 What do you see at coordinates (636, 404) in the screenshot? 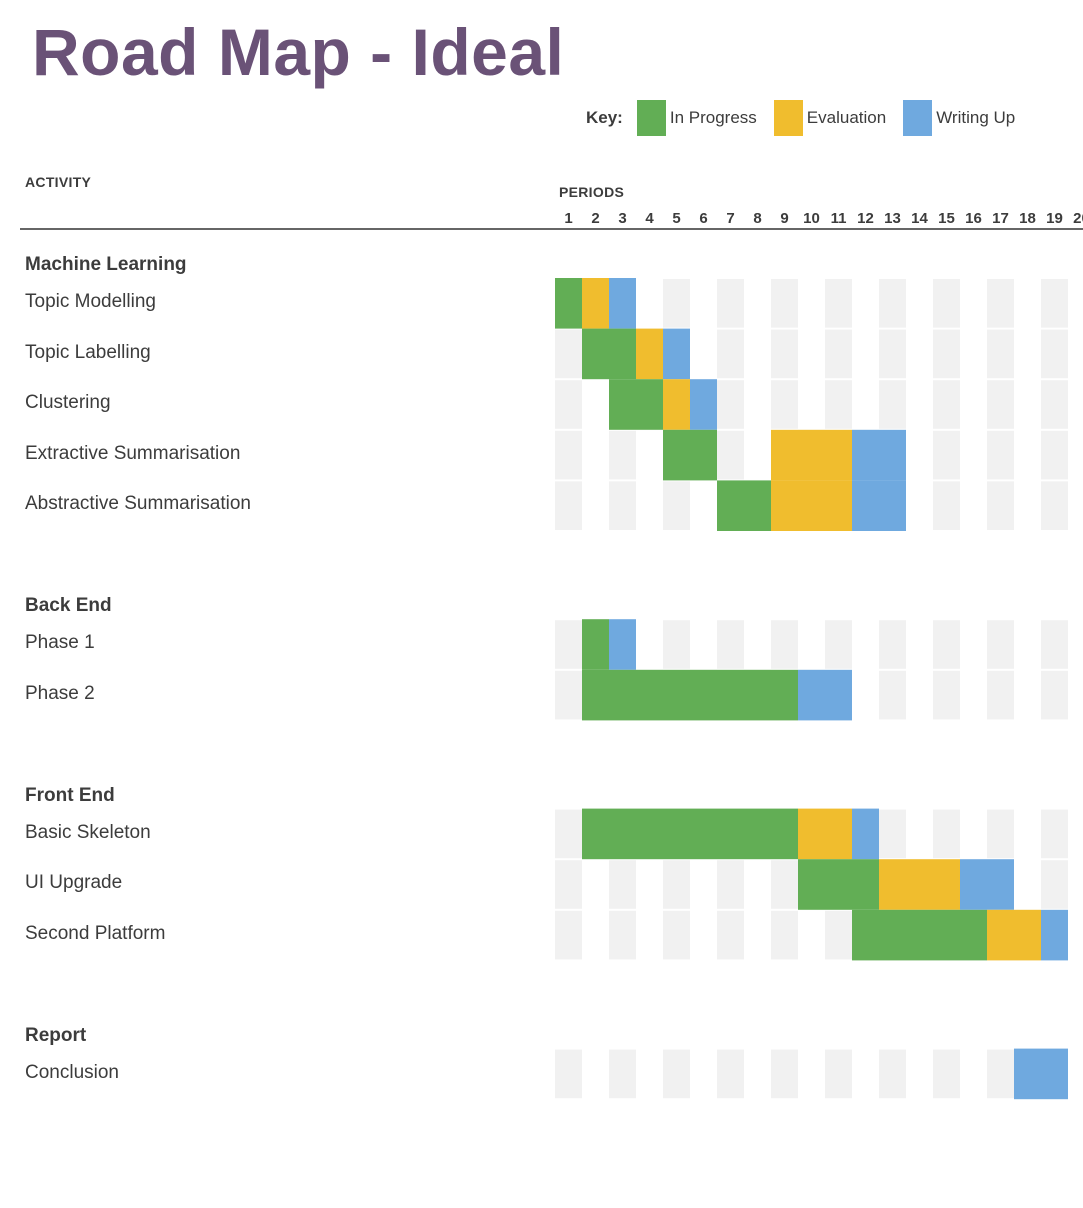
I see `bar-clustering-in-progress` at bounding box center [636, 404].